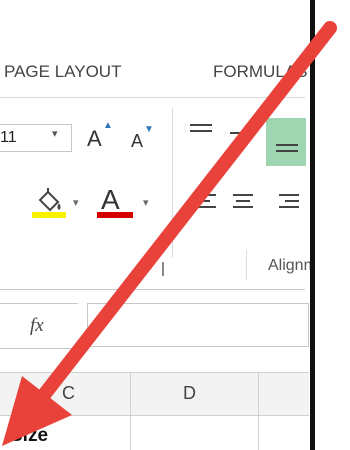 This screenshot has width=350, height=450. I want to click on cell-c1: Size, so click(29, 436).